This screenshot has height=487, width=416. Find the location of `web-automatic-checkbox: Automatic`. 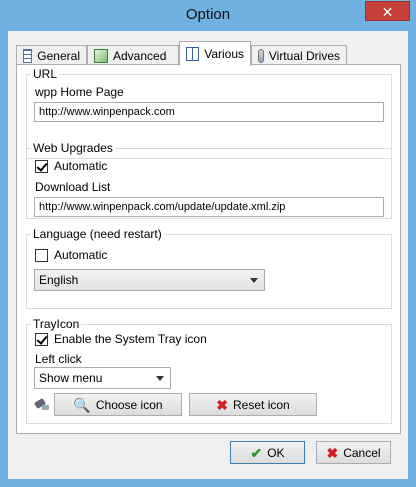

web-automatic-checkbox: Automatic is located at coordinates (71, 166).